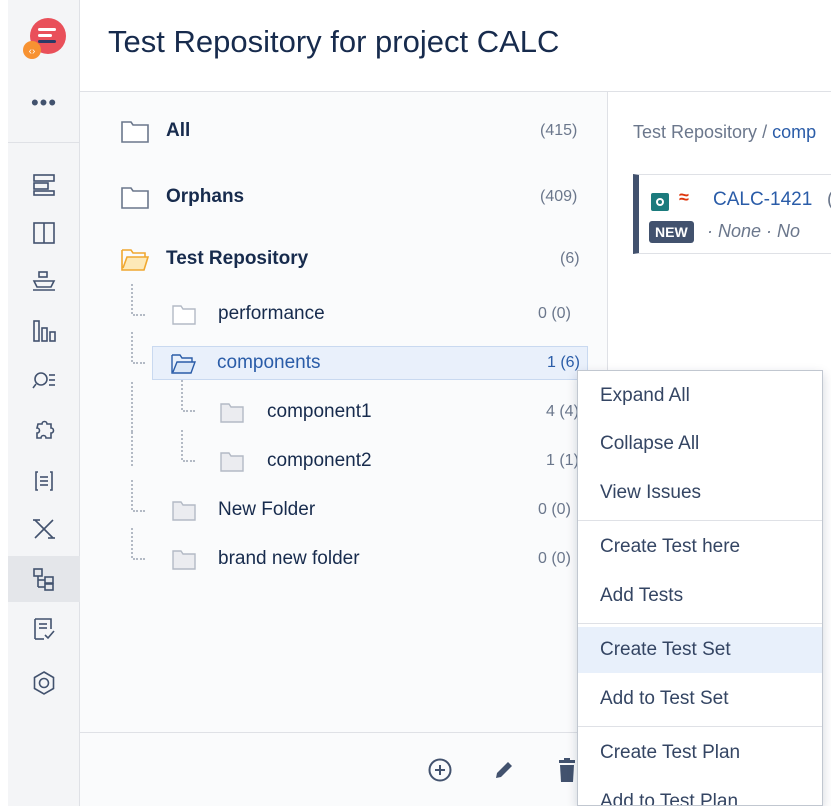 The image size is (831, 806). Describe the element at coordinates (559, 196) in the screenshot. I see `tree-node-count: (409)` at that location.